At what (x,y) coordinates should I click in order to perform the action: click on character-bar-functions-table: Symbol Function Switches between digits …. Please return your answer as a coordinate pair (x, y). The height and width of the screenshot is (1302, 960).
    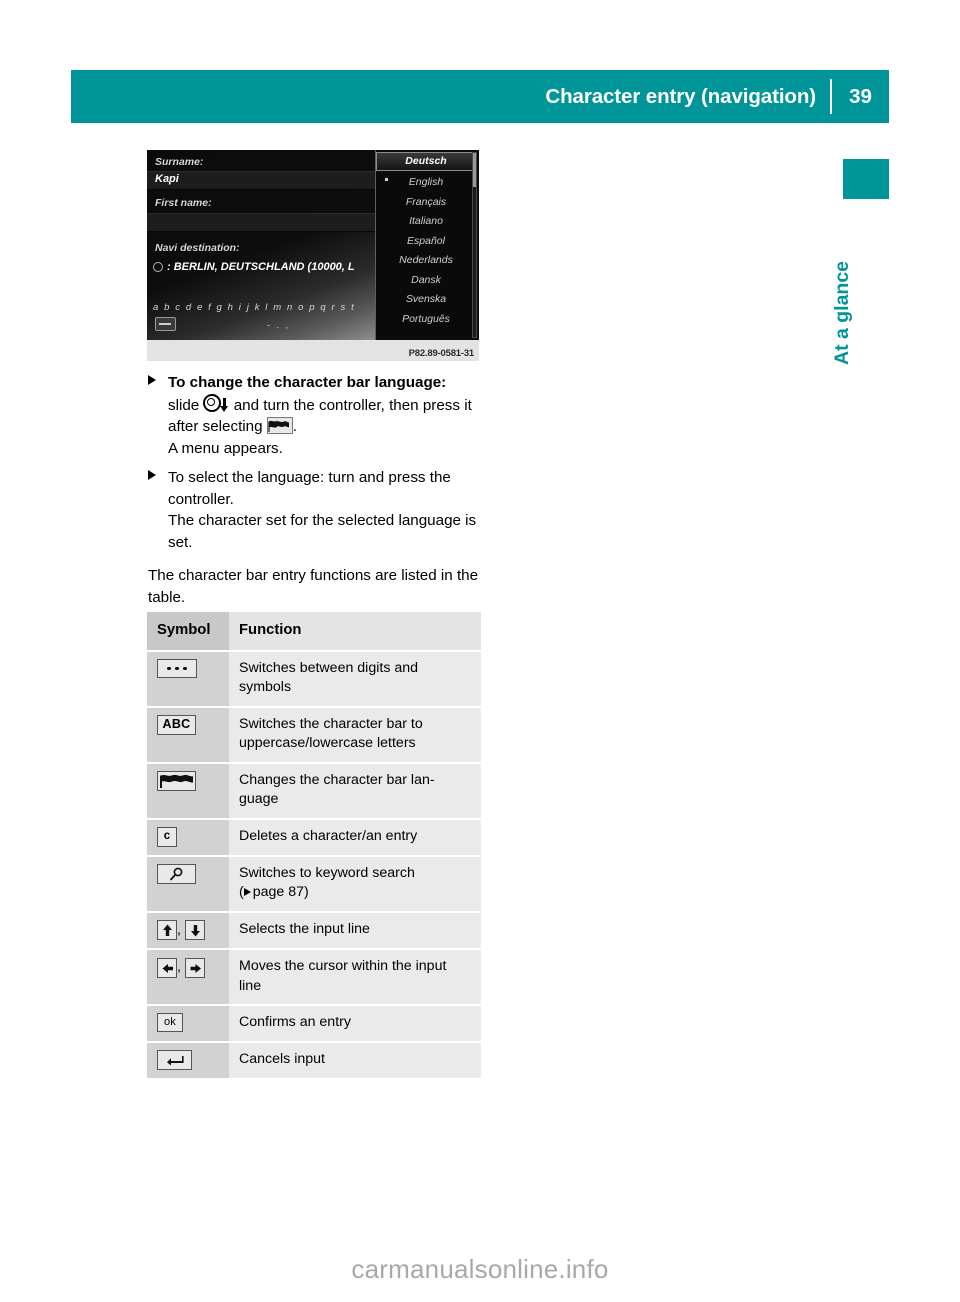
    Looking at the image, I should click on (314, 846).